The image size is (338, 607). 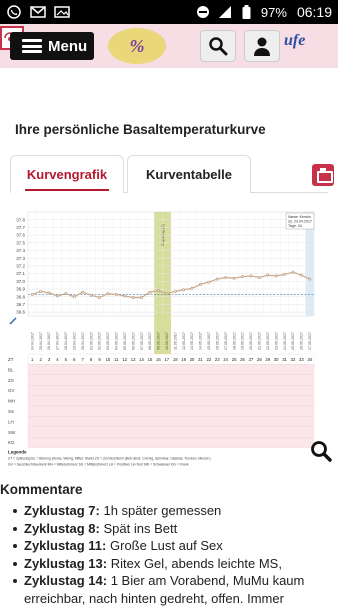 What do you see at coordinates (20, 235) in the screenshot?
I see `y-tick-label: 37.6` at bounding box center [20, 235].